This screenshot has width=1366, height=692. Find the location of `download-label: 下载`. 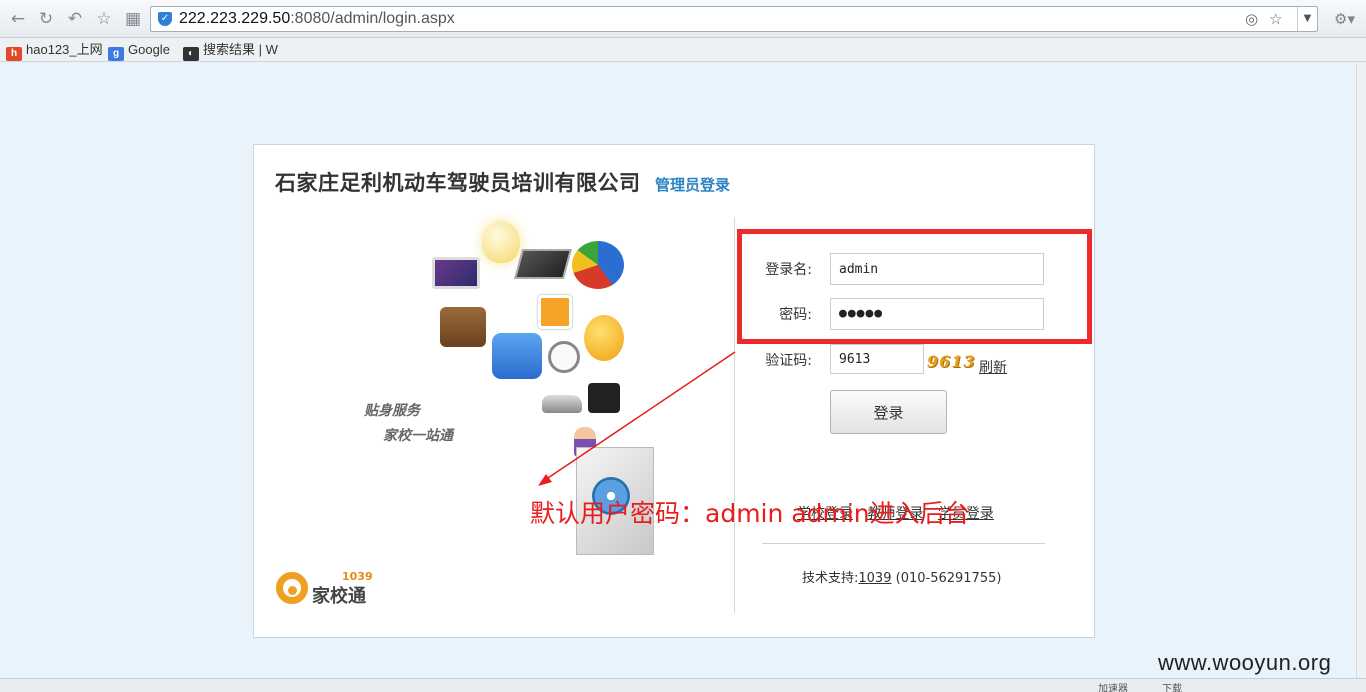

download-label: 下载 is located at coordinates (1172, 686).